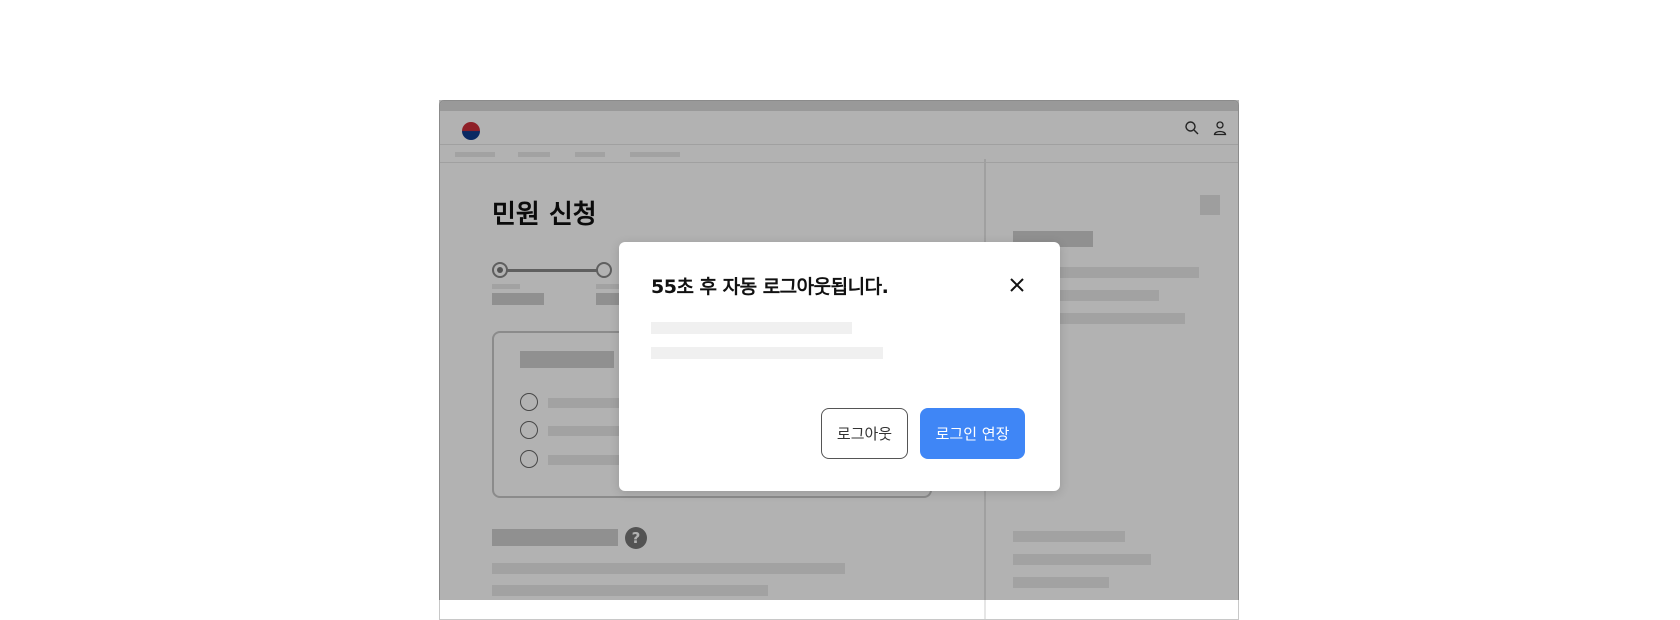  What do you see at coordinates (972, 433) in the screenshot?
I see `extend-login-button: 로그인 연장` at bounding box center [972, 433].